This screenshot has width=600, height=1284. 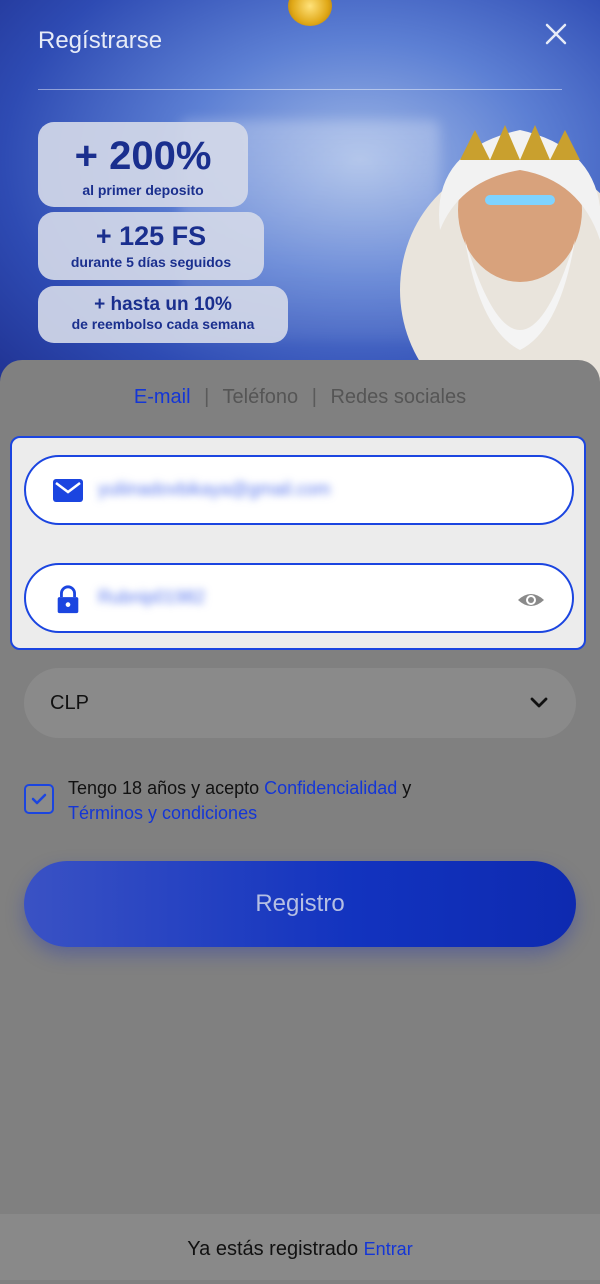 I want to click on promo-card-free-spins: + 125 FS durante 5 días seguidos, so click(x=151, y=246).